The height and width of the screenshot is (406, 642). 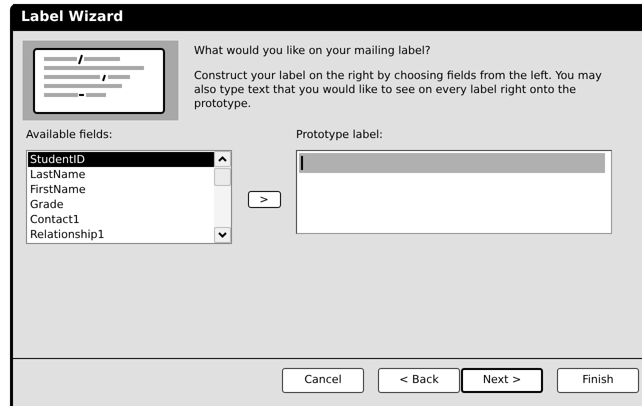 What do you see at coordinates (72, 17) in the screenshot?
I see `window-title: Label Wizard` at bounding box center [72, 17].